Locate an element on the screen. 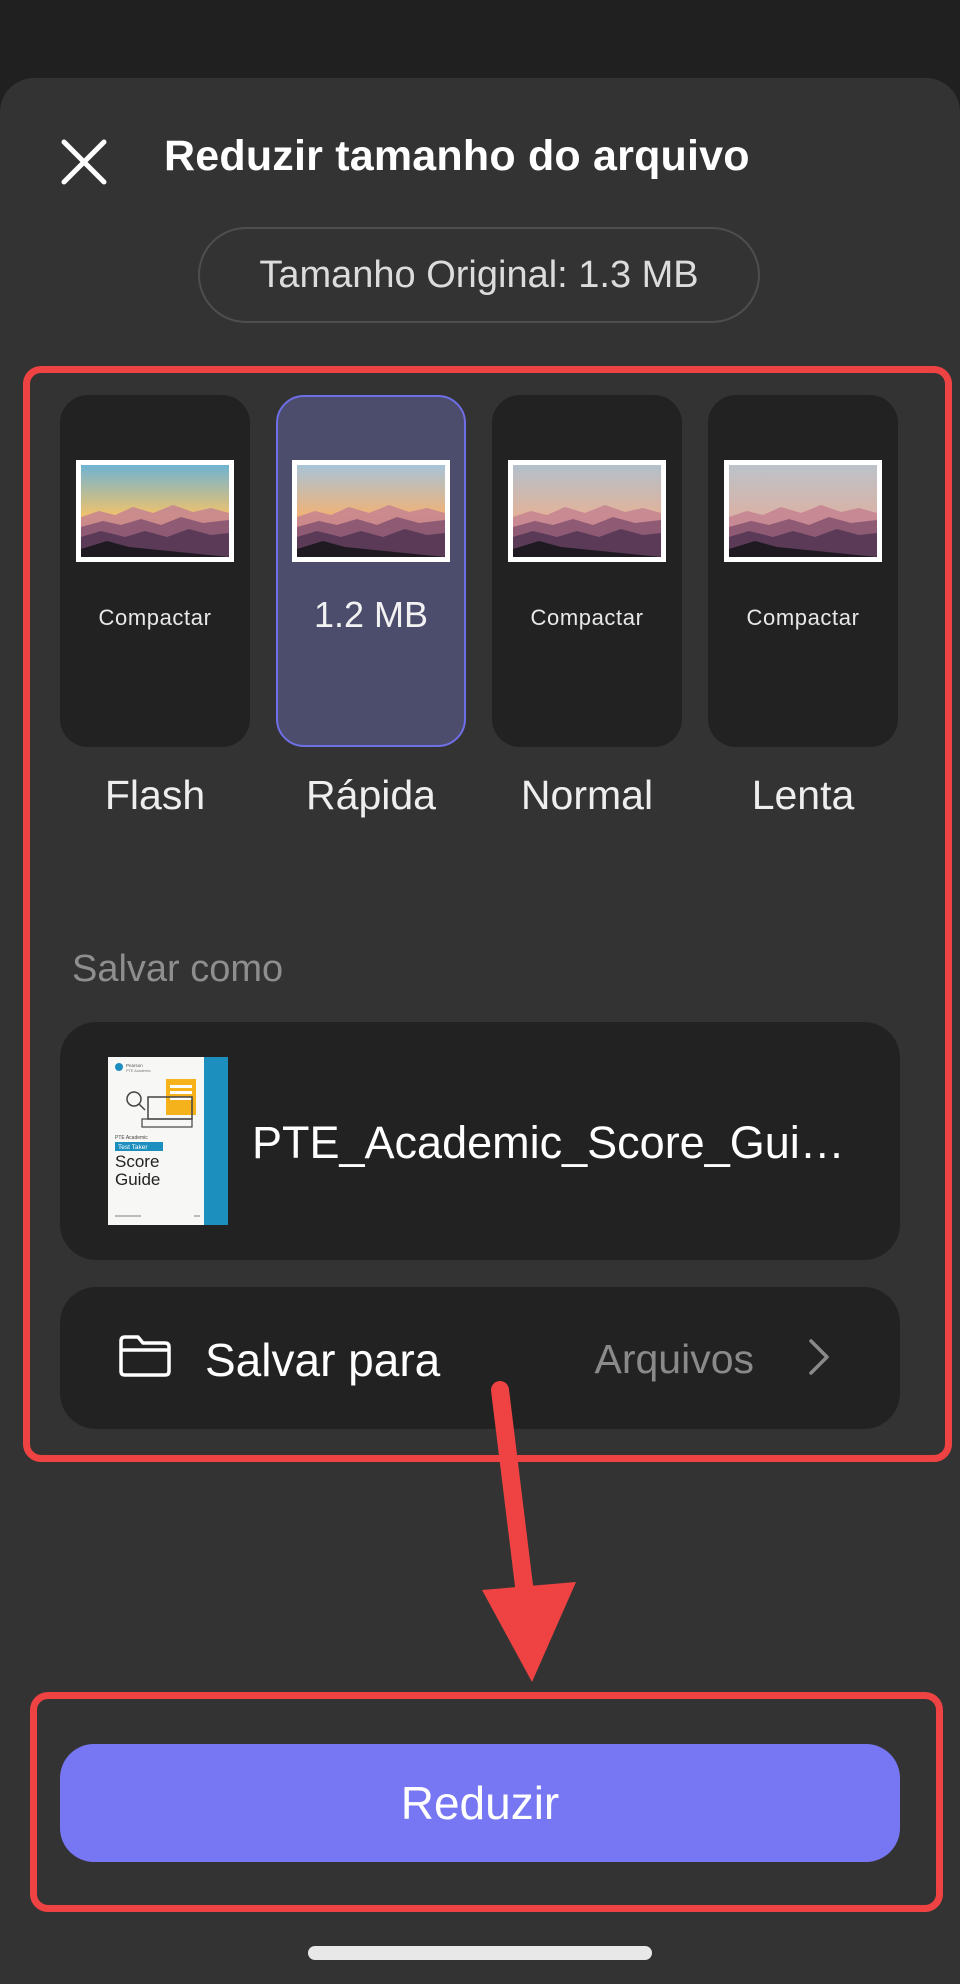 This screenshot has height=1984, width=960. close-button is located at coordinates (84, 162).